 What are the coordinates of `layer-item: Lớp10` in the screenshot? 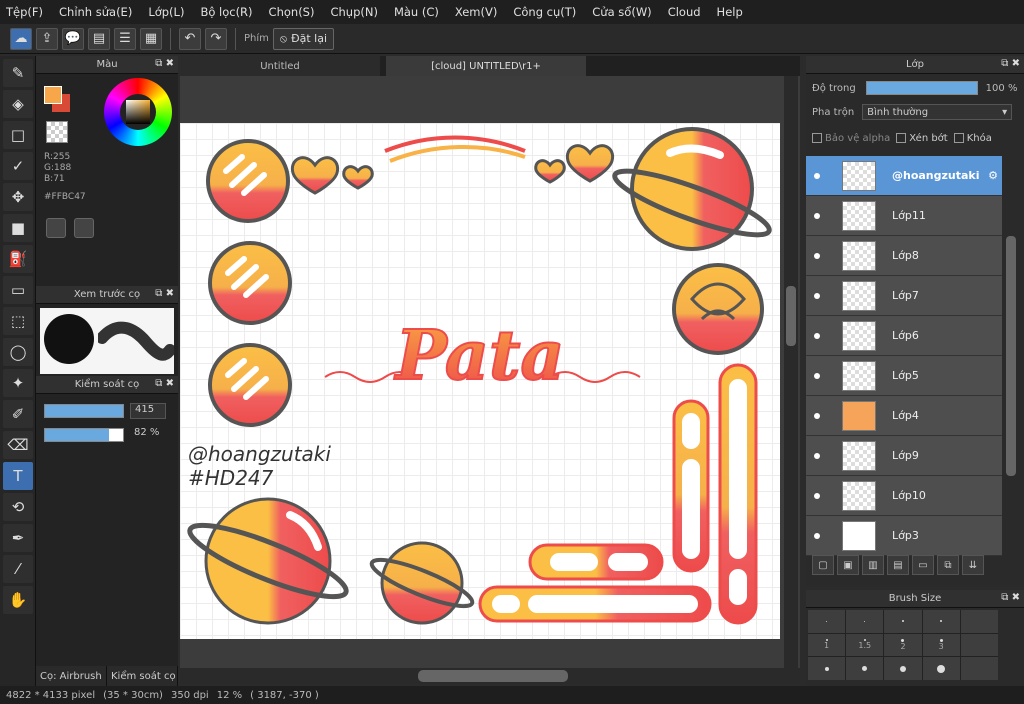 It's located at (904, 496).